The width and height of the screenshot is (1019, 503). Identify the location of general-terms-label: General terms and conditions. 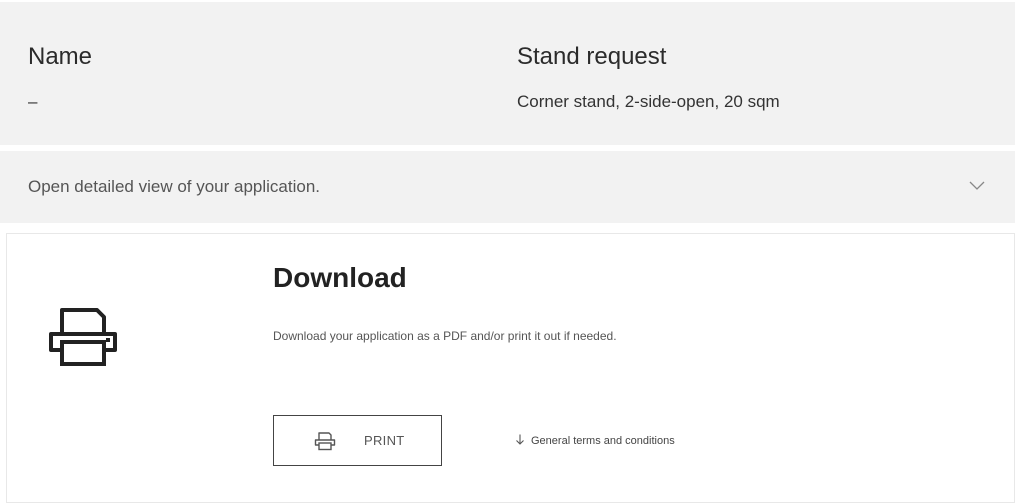
(603, 441).